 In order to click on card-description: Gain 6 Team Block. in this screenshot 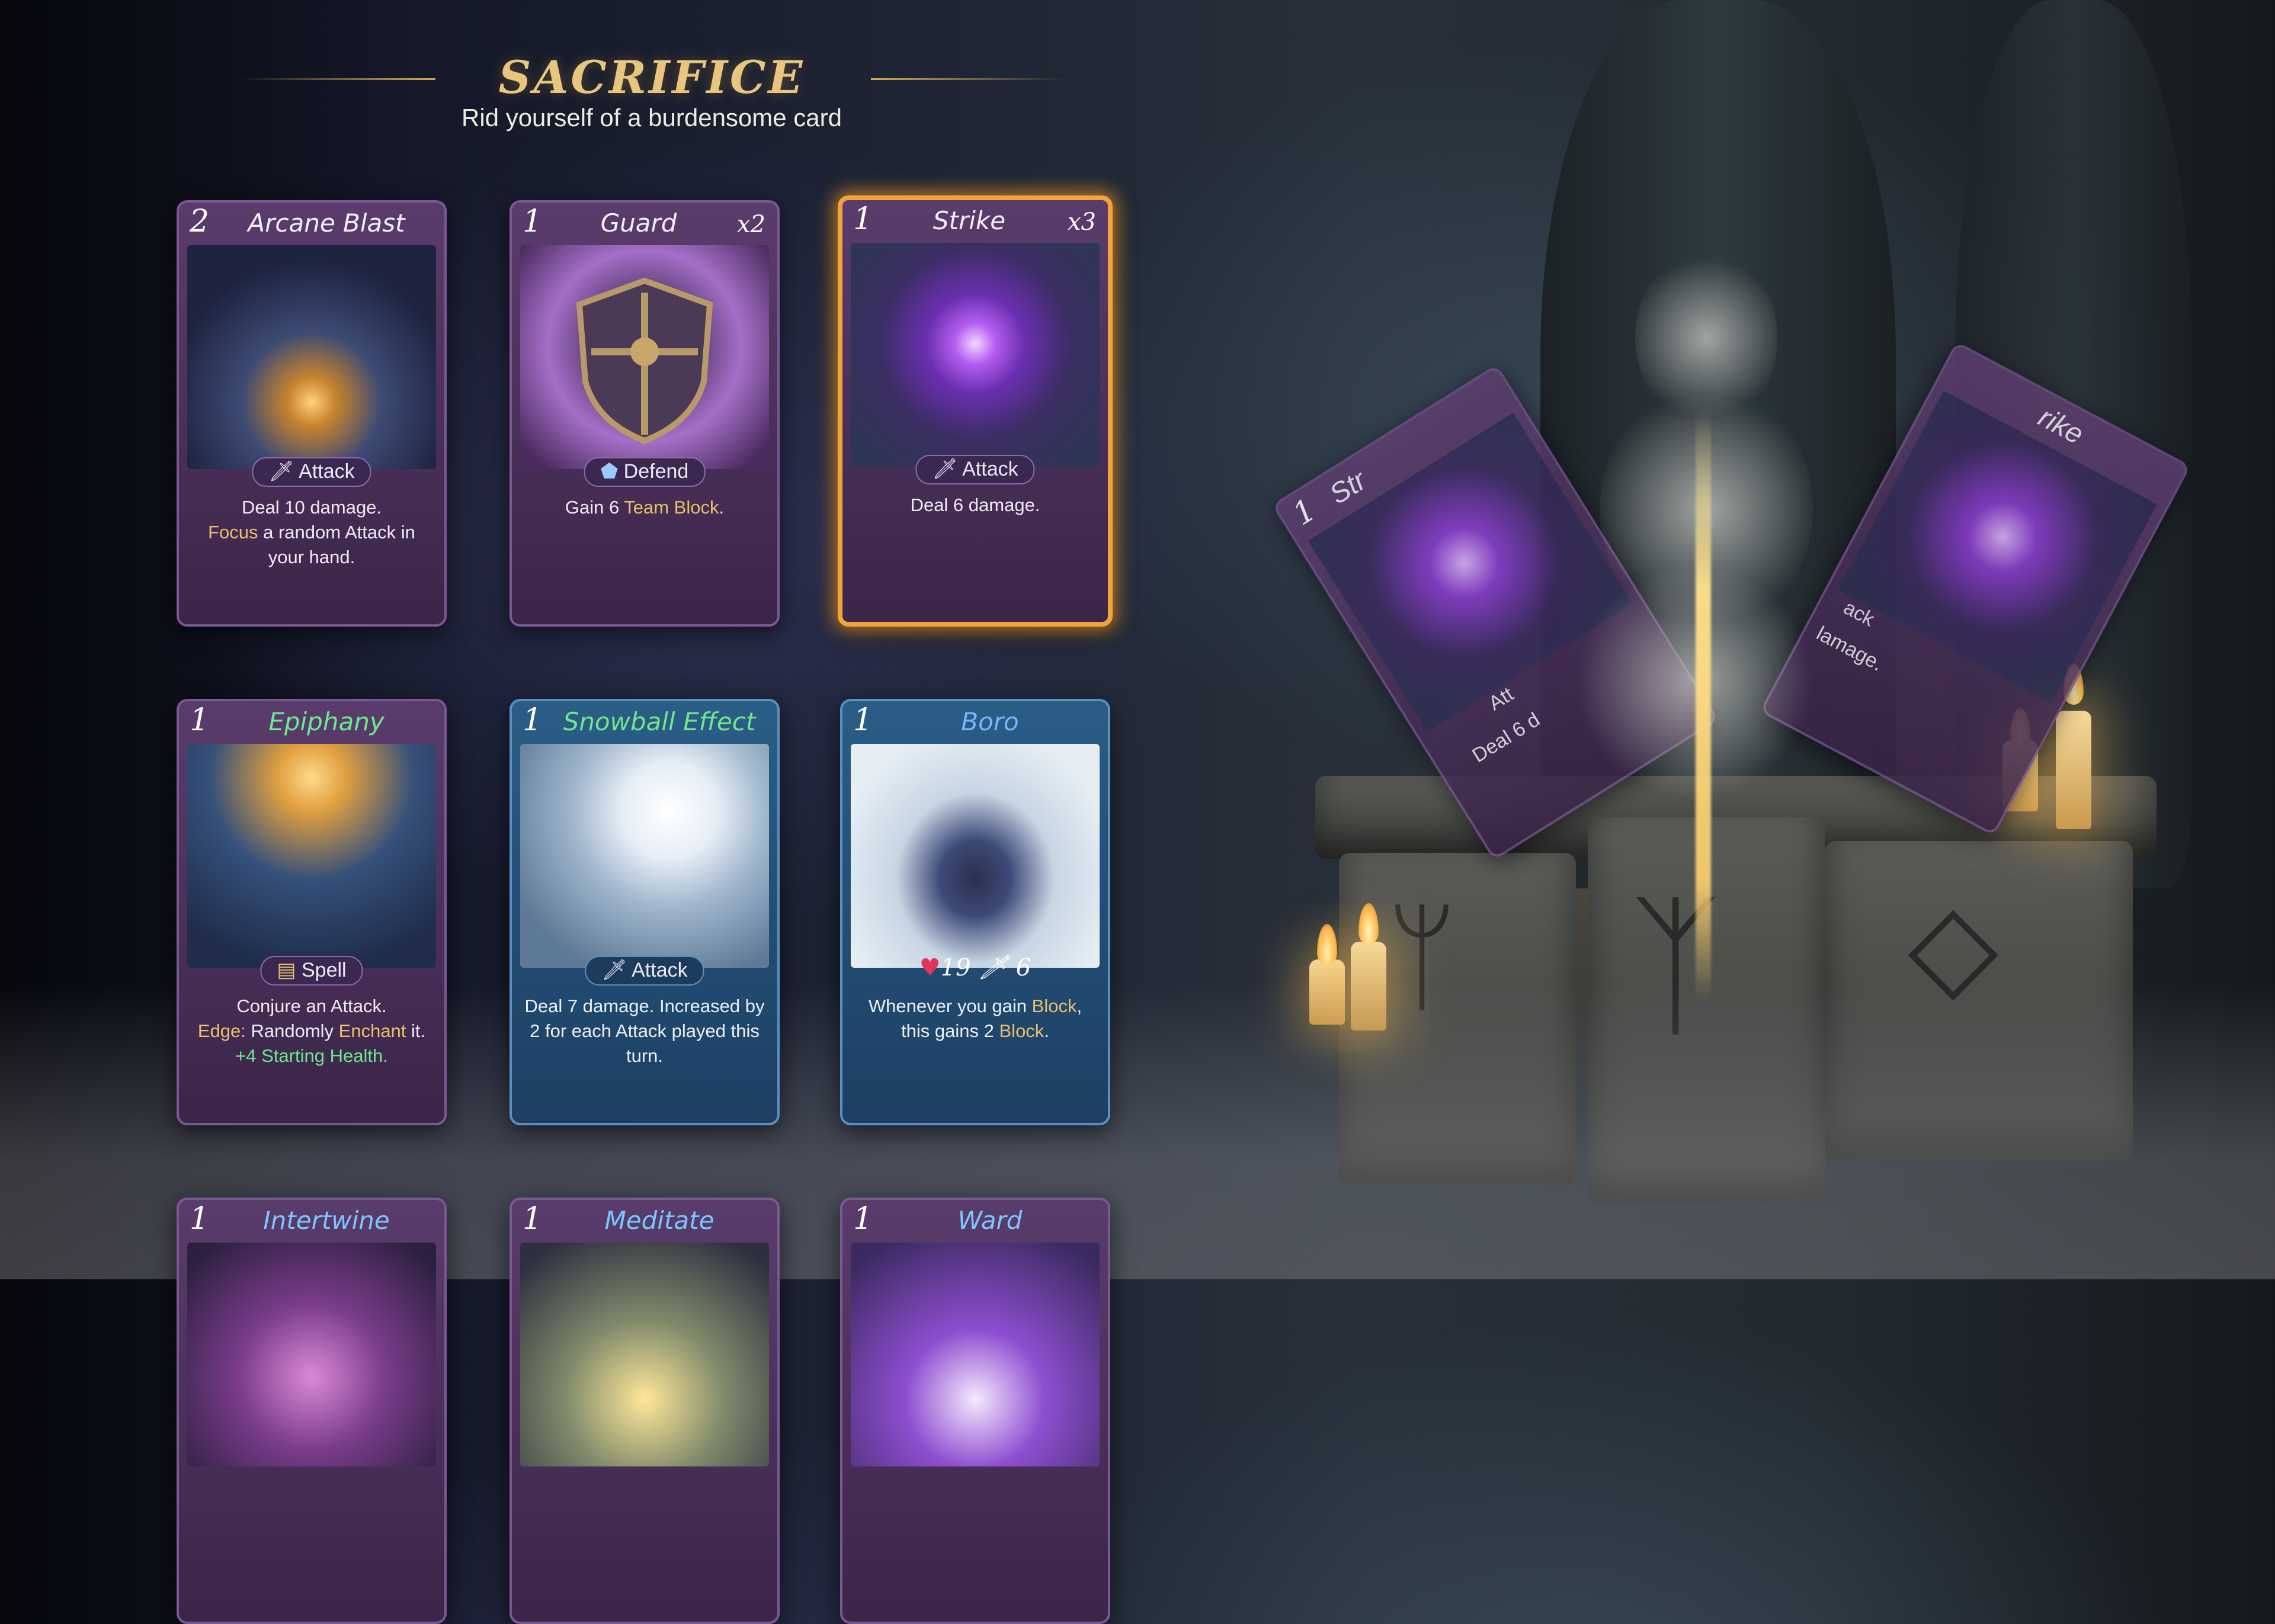, I will do `click(645, 507)`.